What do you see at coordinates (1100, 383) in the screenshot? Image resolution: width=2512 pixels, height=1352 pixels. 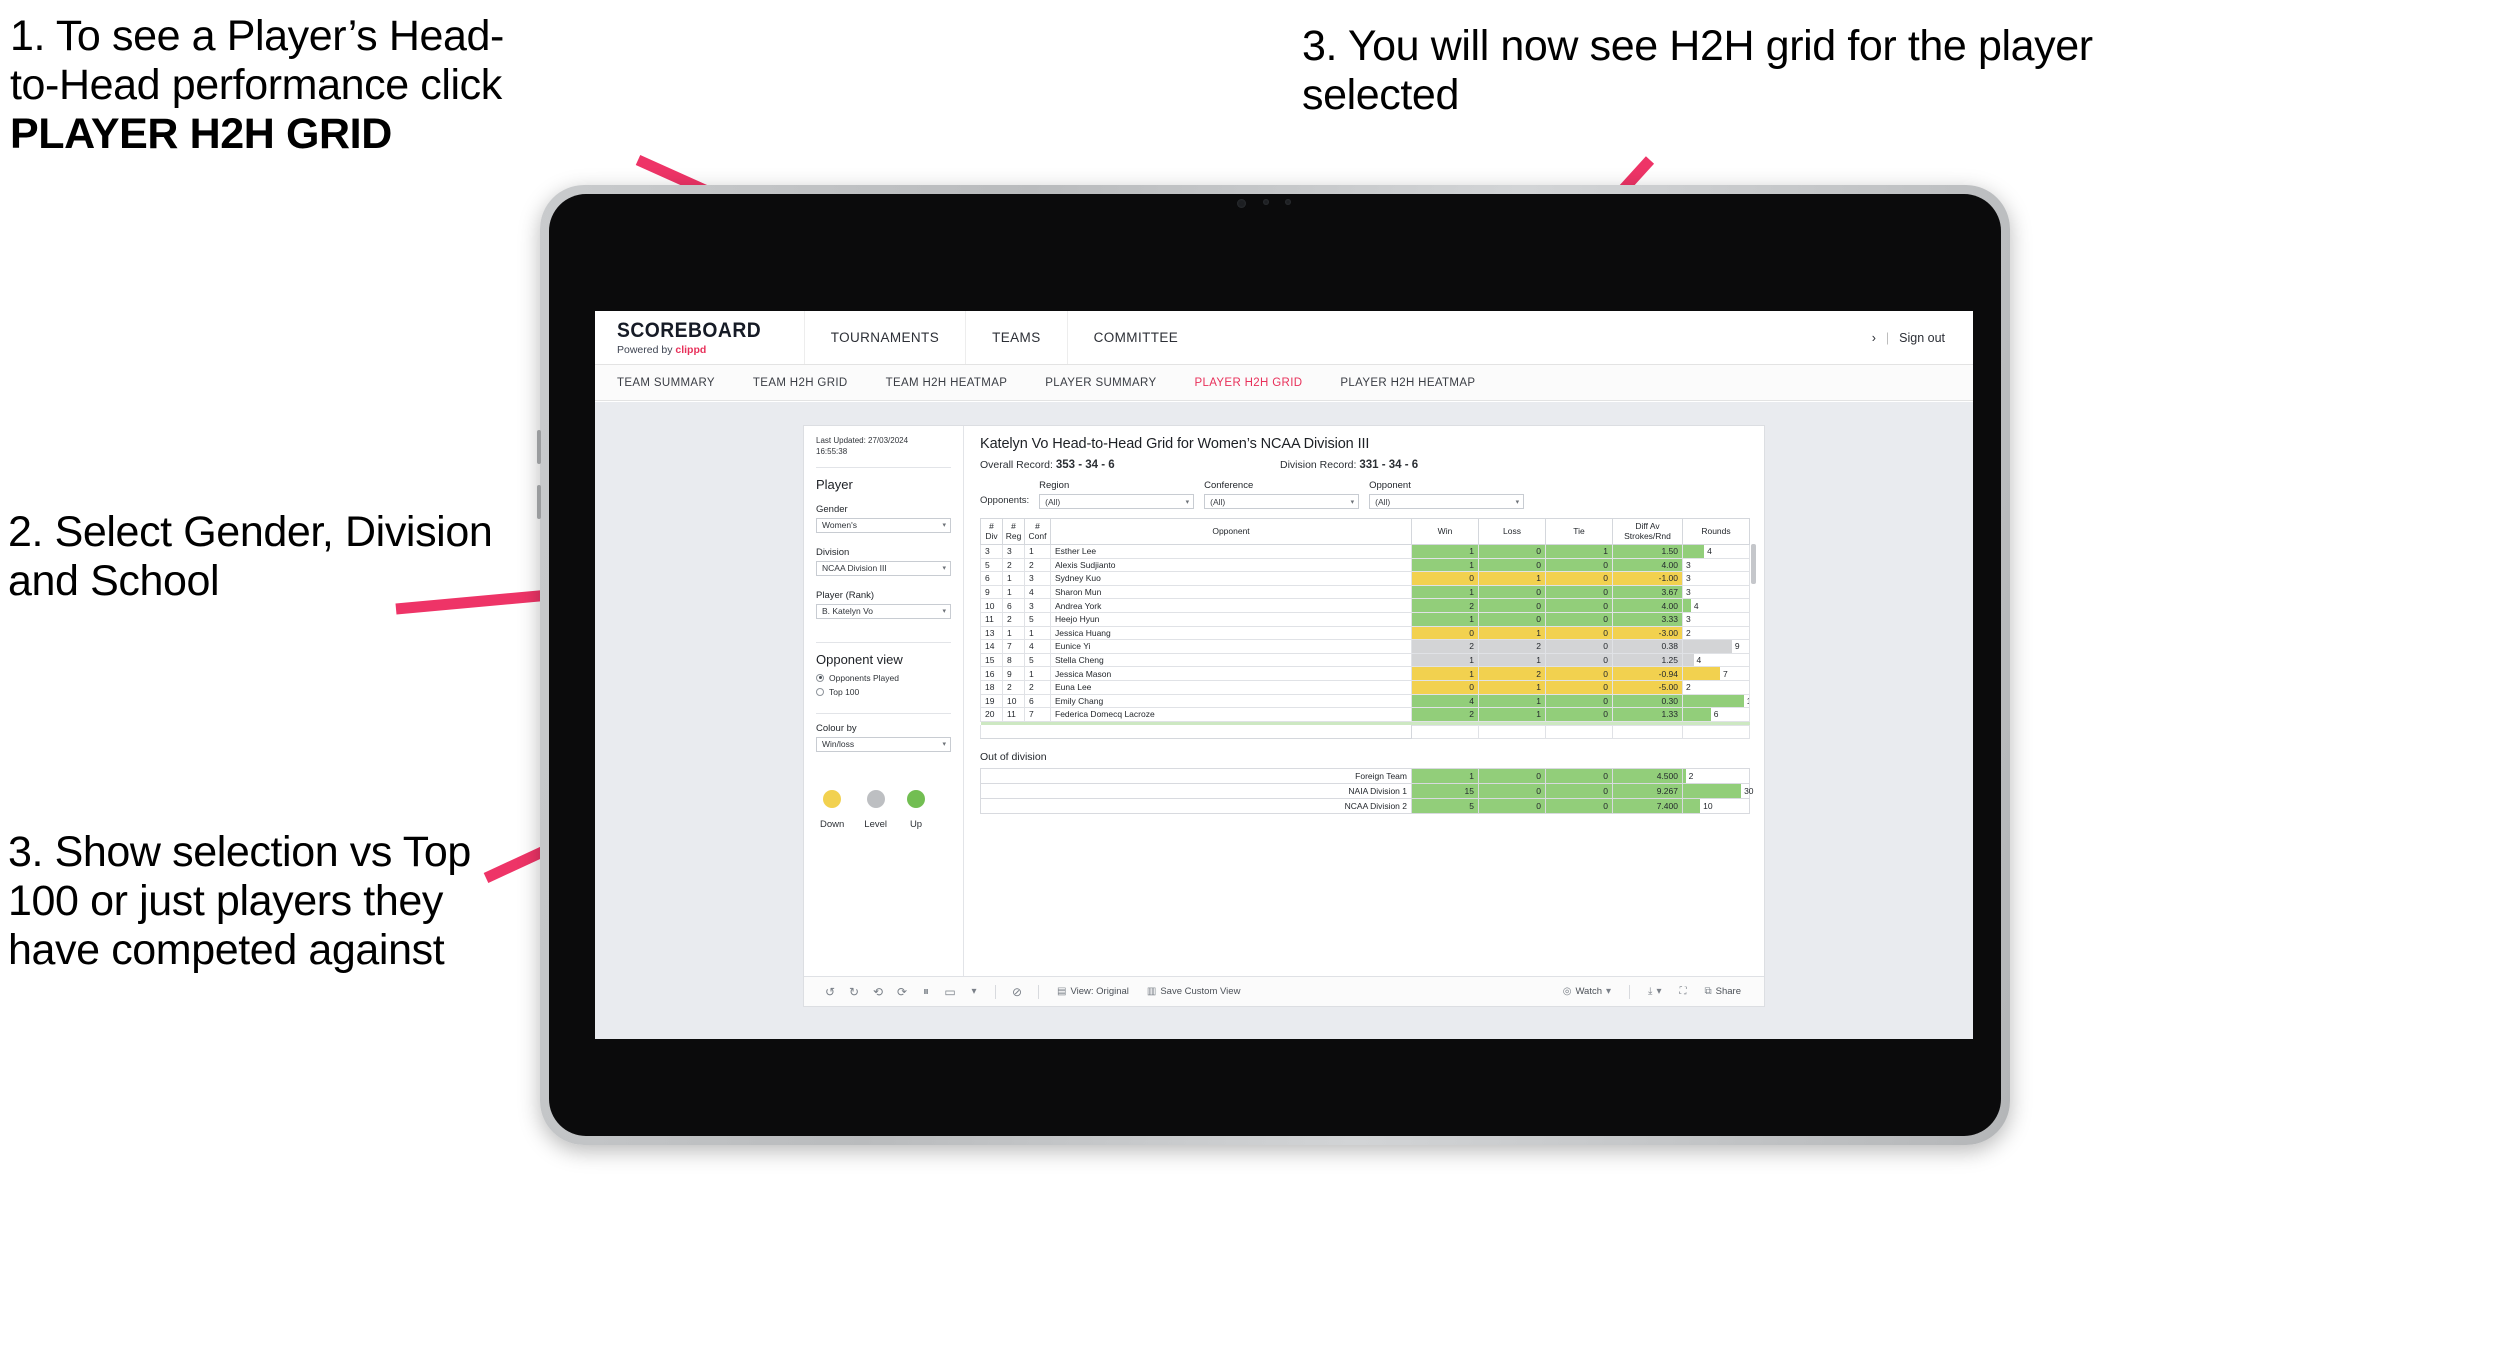 I see `tab-player-summary: PLAYER SUMMARY` at bounding box center [1100, 383].